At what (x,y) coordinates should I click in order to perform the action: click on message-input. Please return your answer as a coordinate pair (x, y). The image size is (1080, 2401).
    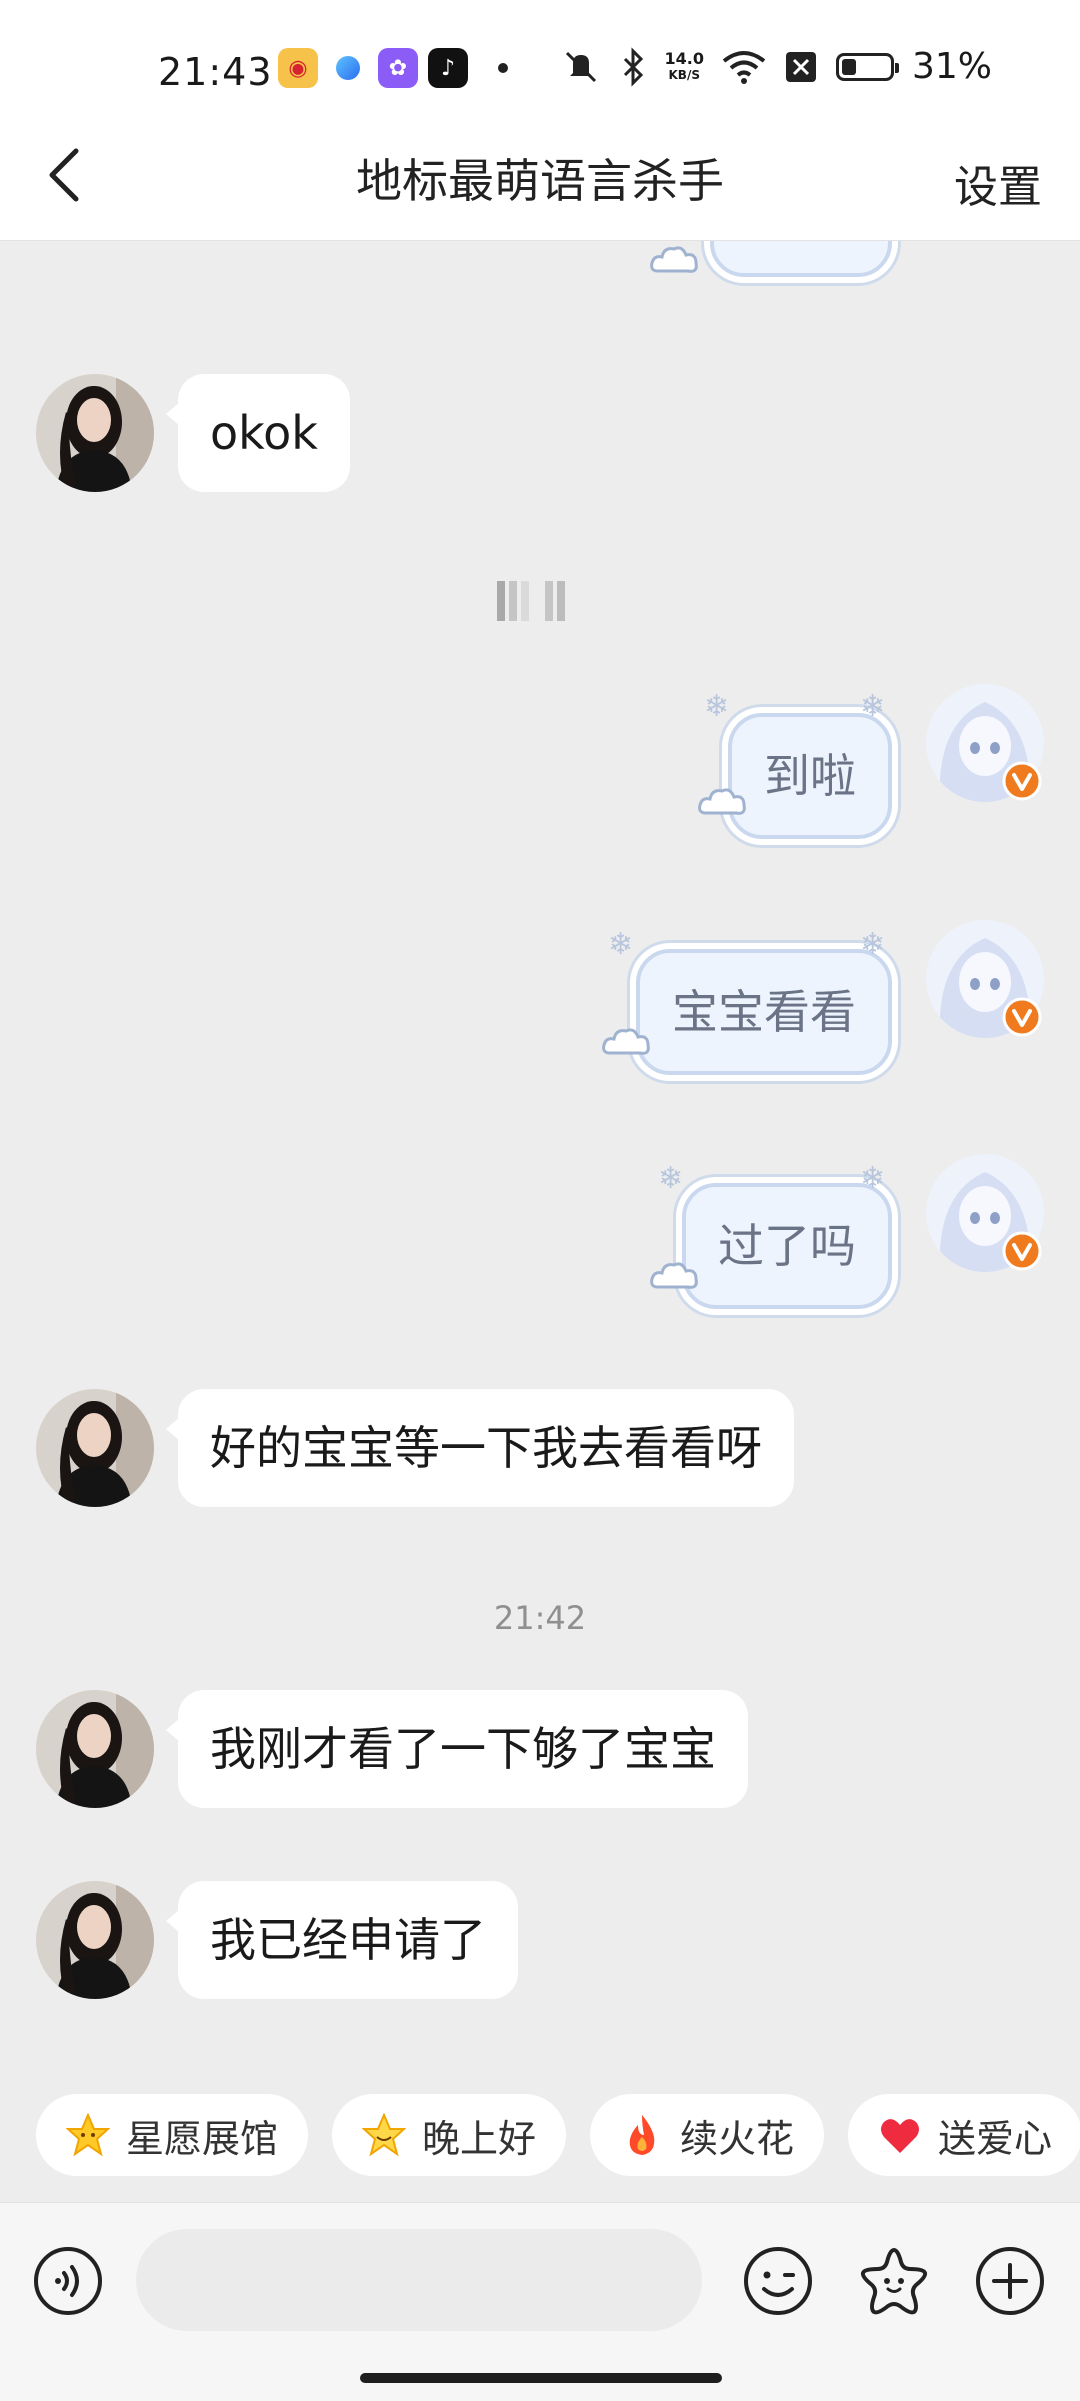
    Looking at the image, I should click on (419, 2280).